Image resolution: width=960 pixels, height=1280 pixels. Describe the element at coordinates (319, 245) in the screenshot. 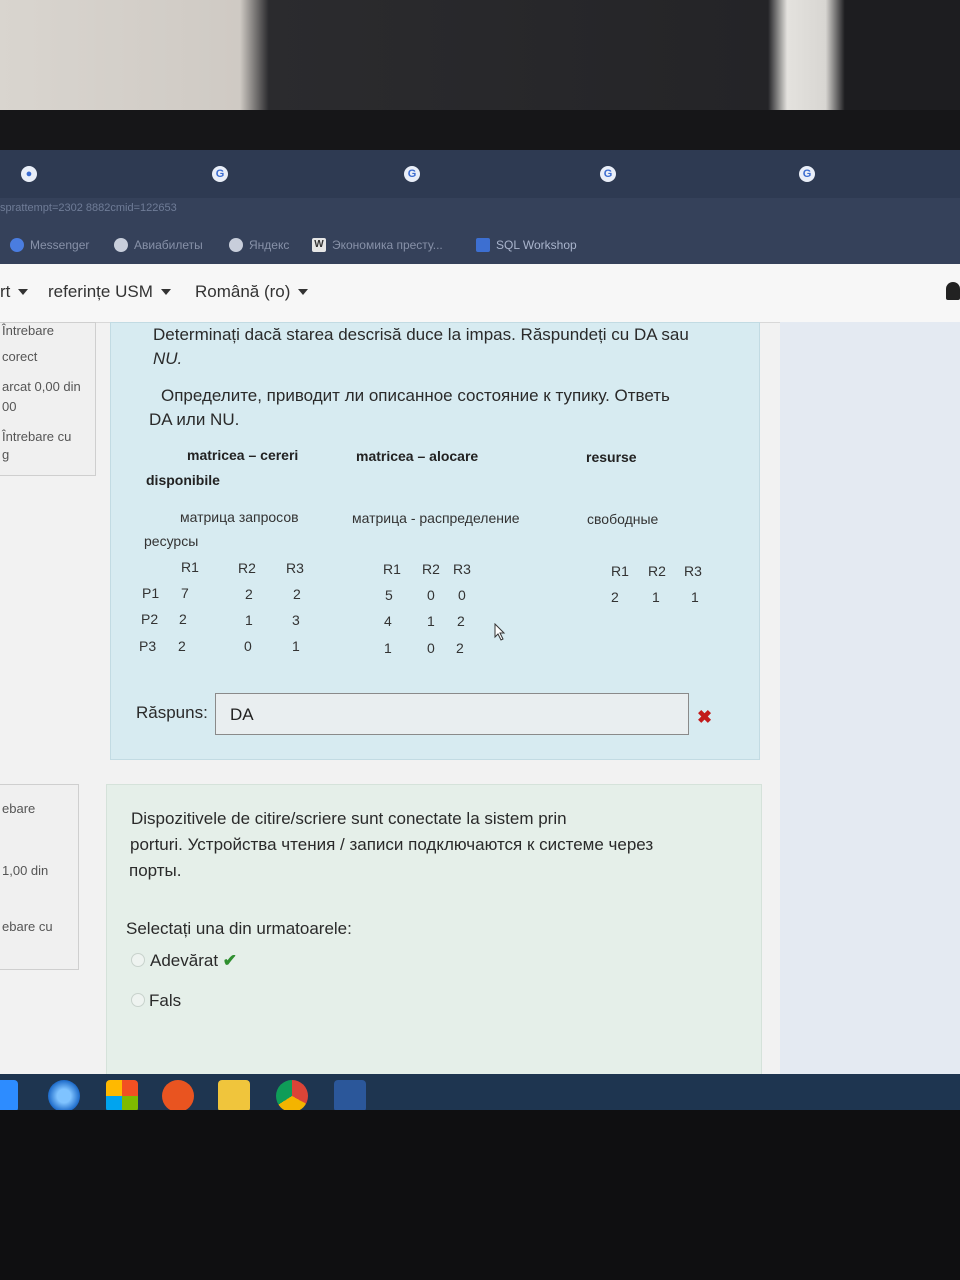

I see `word-icon: W` at that location.